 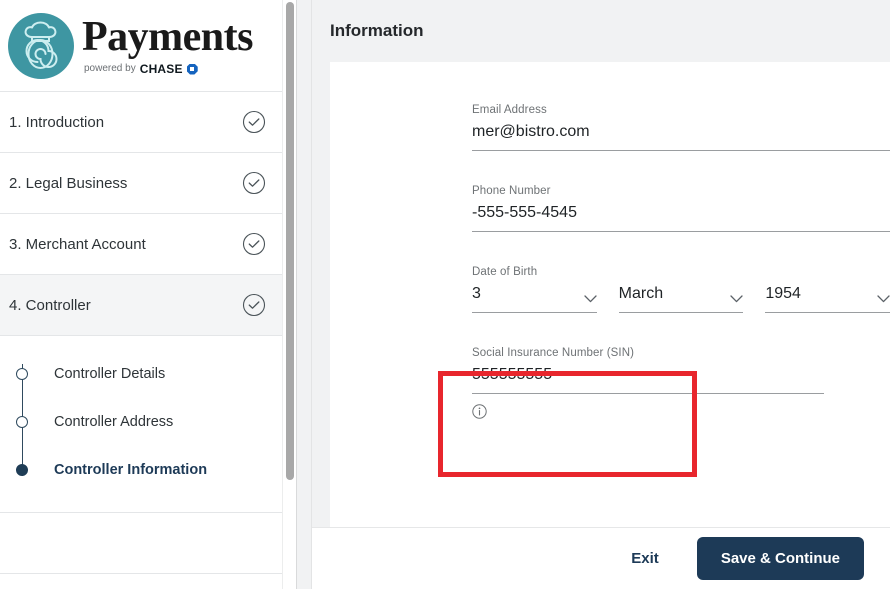 I want to click on phone-field-label: Phone Number, so click(x=511, y=191).